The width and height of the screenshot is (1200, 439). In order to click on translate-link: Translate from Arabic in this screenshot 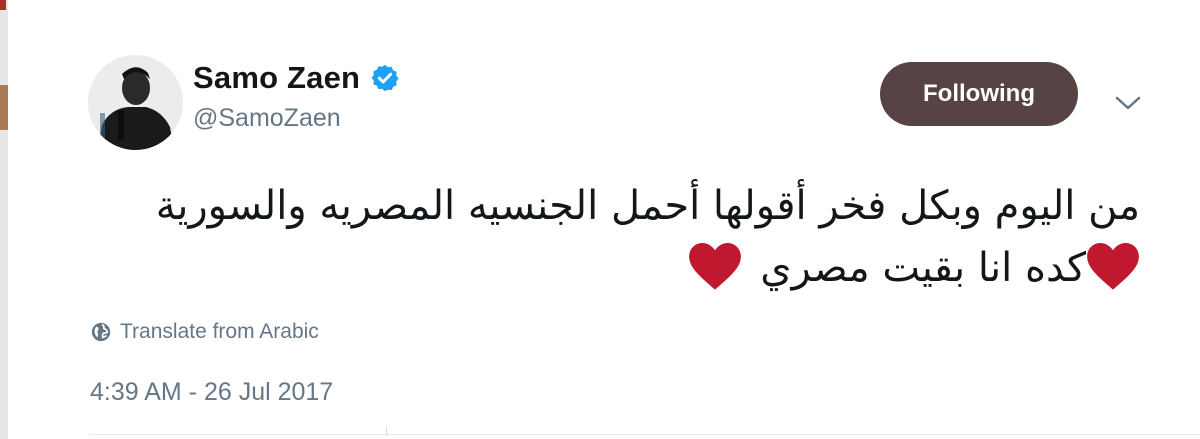, I will do `click(204, 332)`.